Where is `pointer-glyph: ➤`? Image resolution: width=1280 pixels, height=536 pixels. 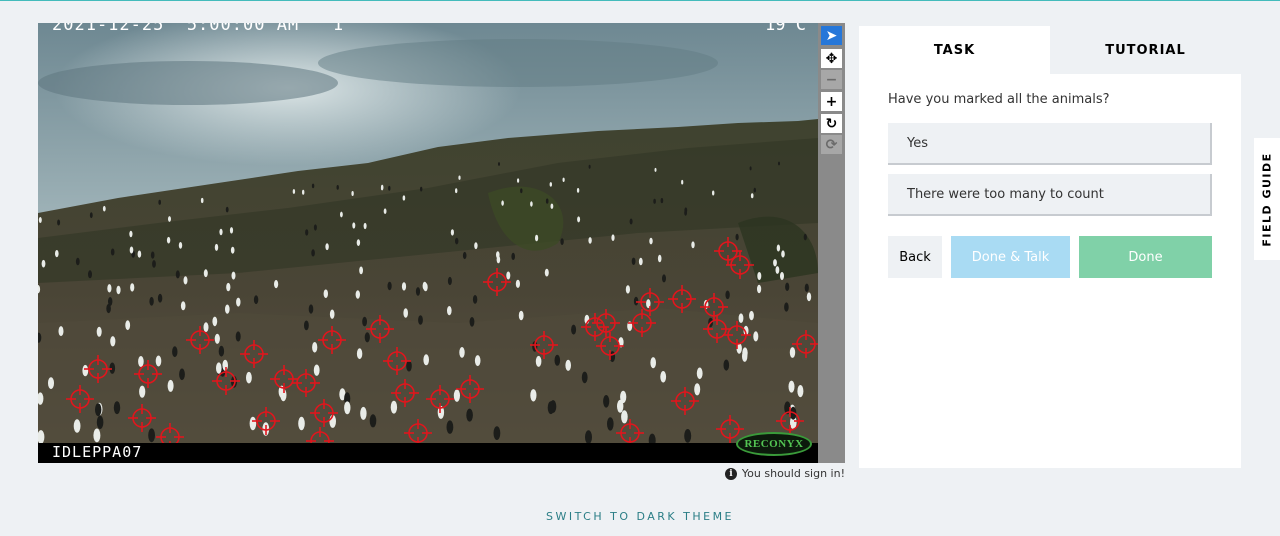 pointer-glyph: ➤ is located at coordinates (831, 35).